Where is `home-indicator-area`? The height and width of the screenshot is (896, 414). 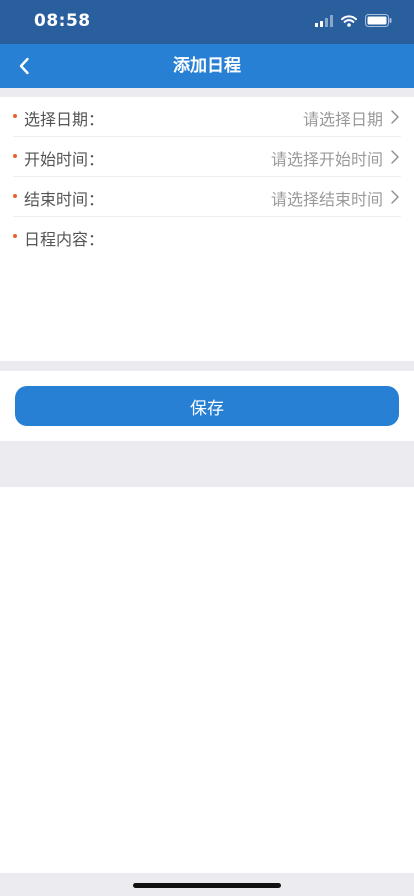
home-indicator-area is located at coordinates (207, 884).